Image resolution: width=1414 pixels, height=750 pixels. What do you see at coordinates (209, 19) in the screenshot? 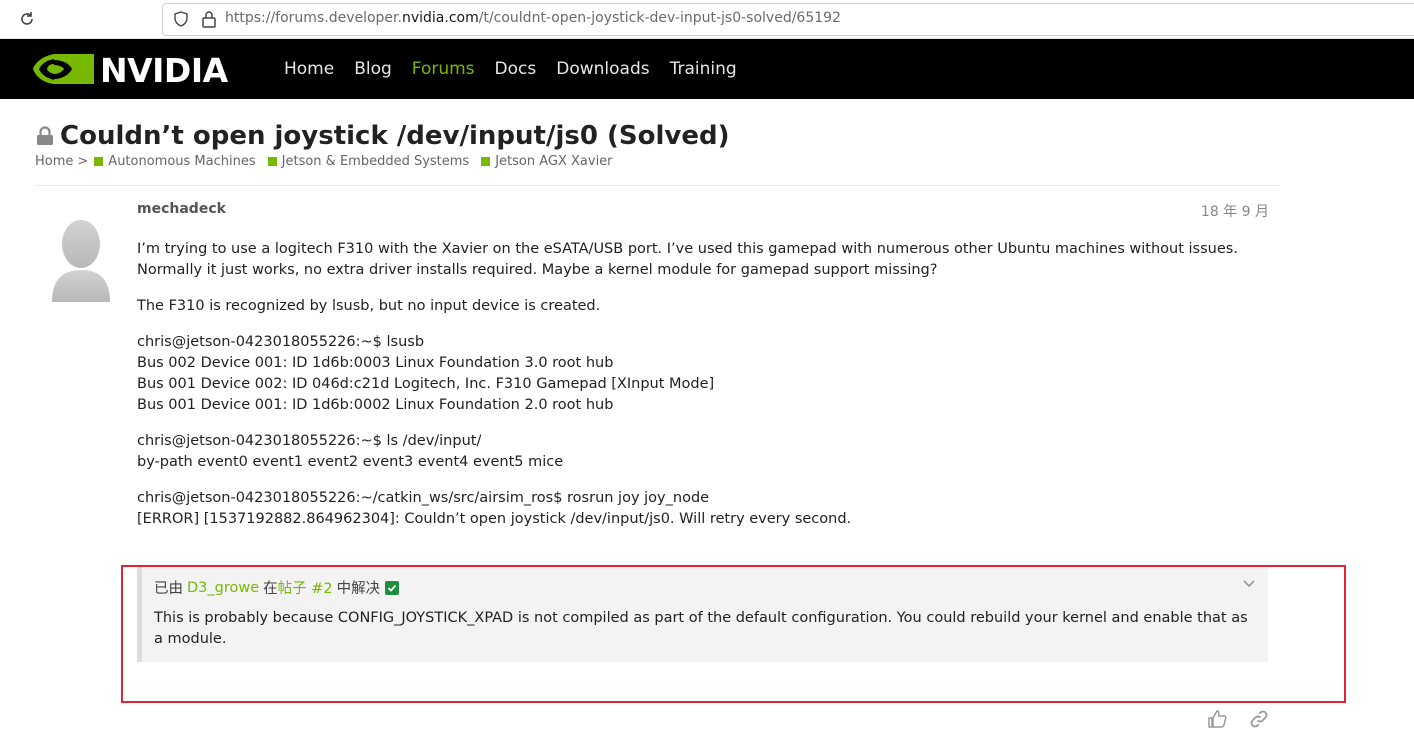
I see `lock-icon` at bounding box center [209, 19].